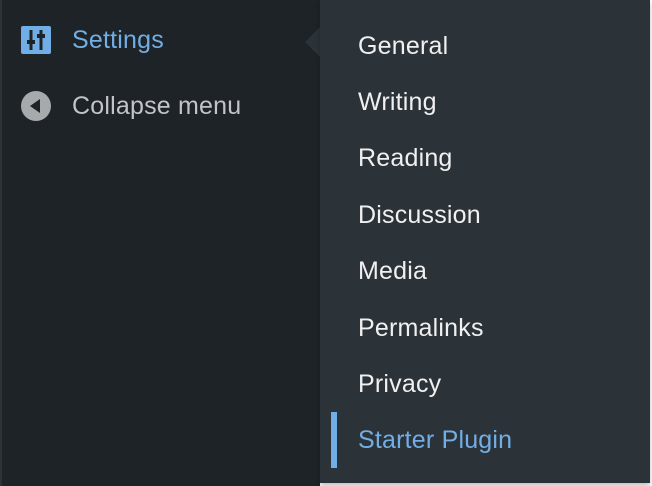  I want to click on submenu-item-label: Reading, so click(405, 157).